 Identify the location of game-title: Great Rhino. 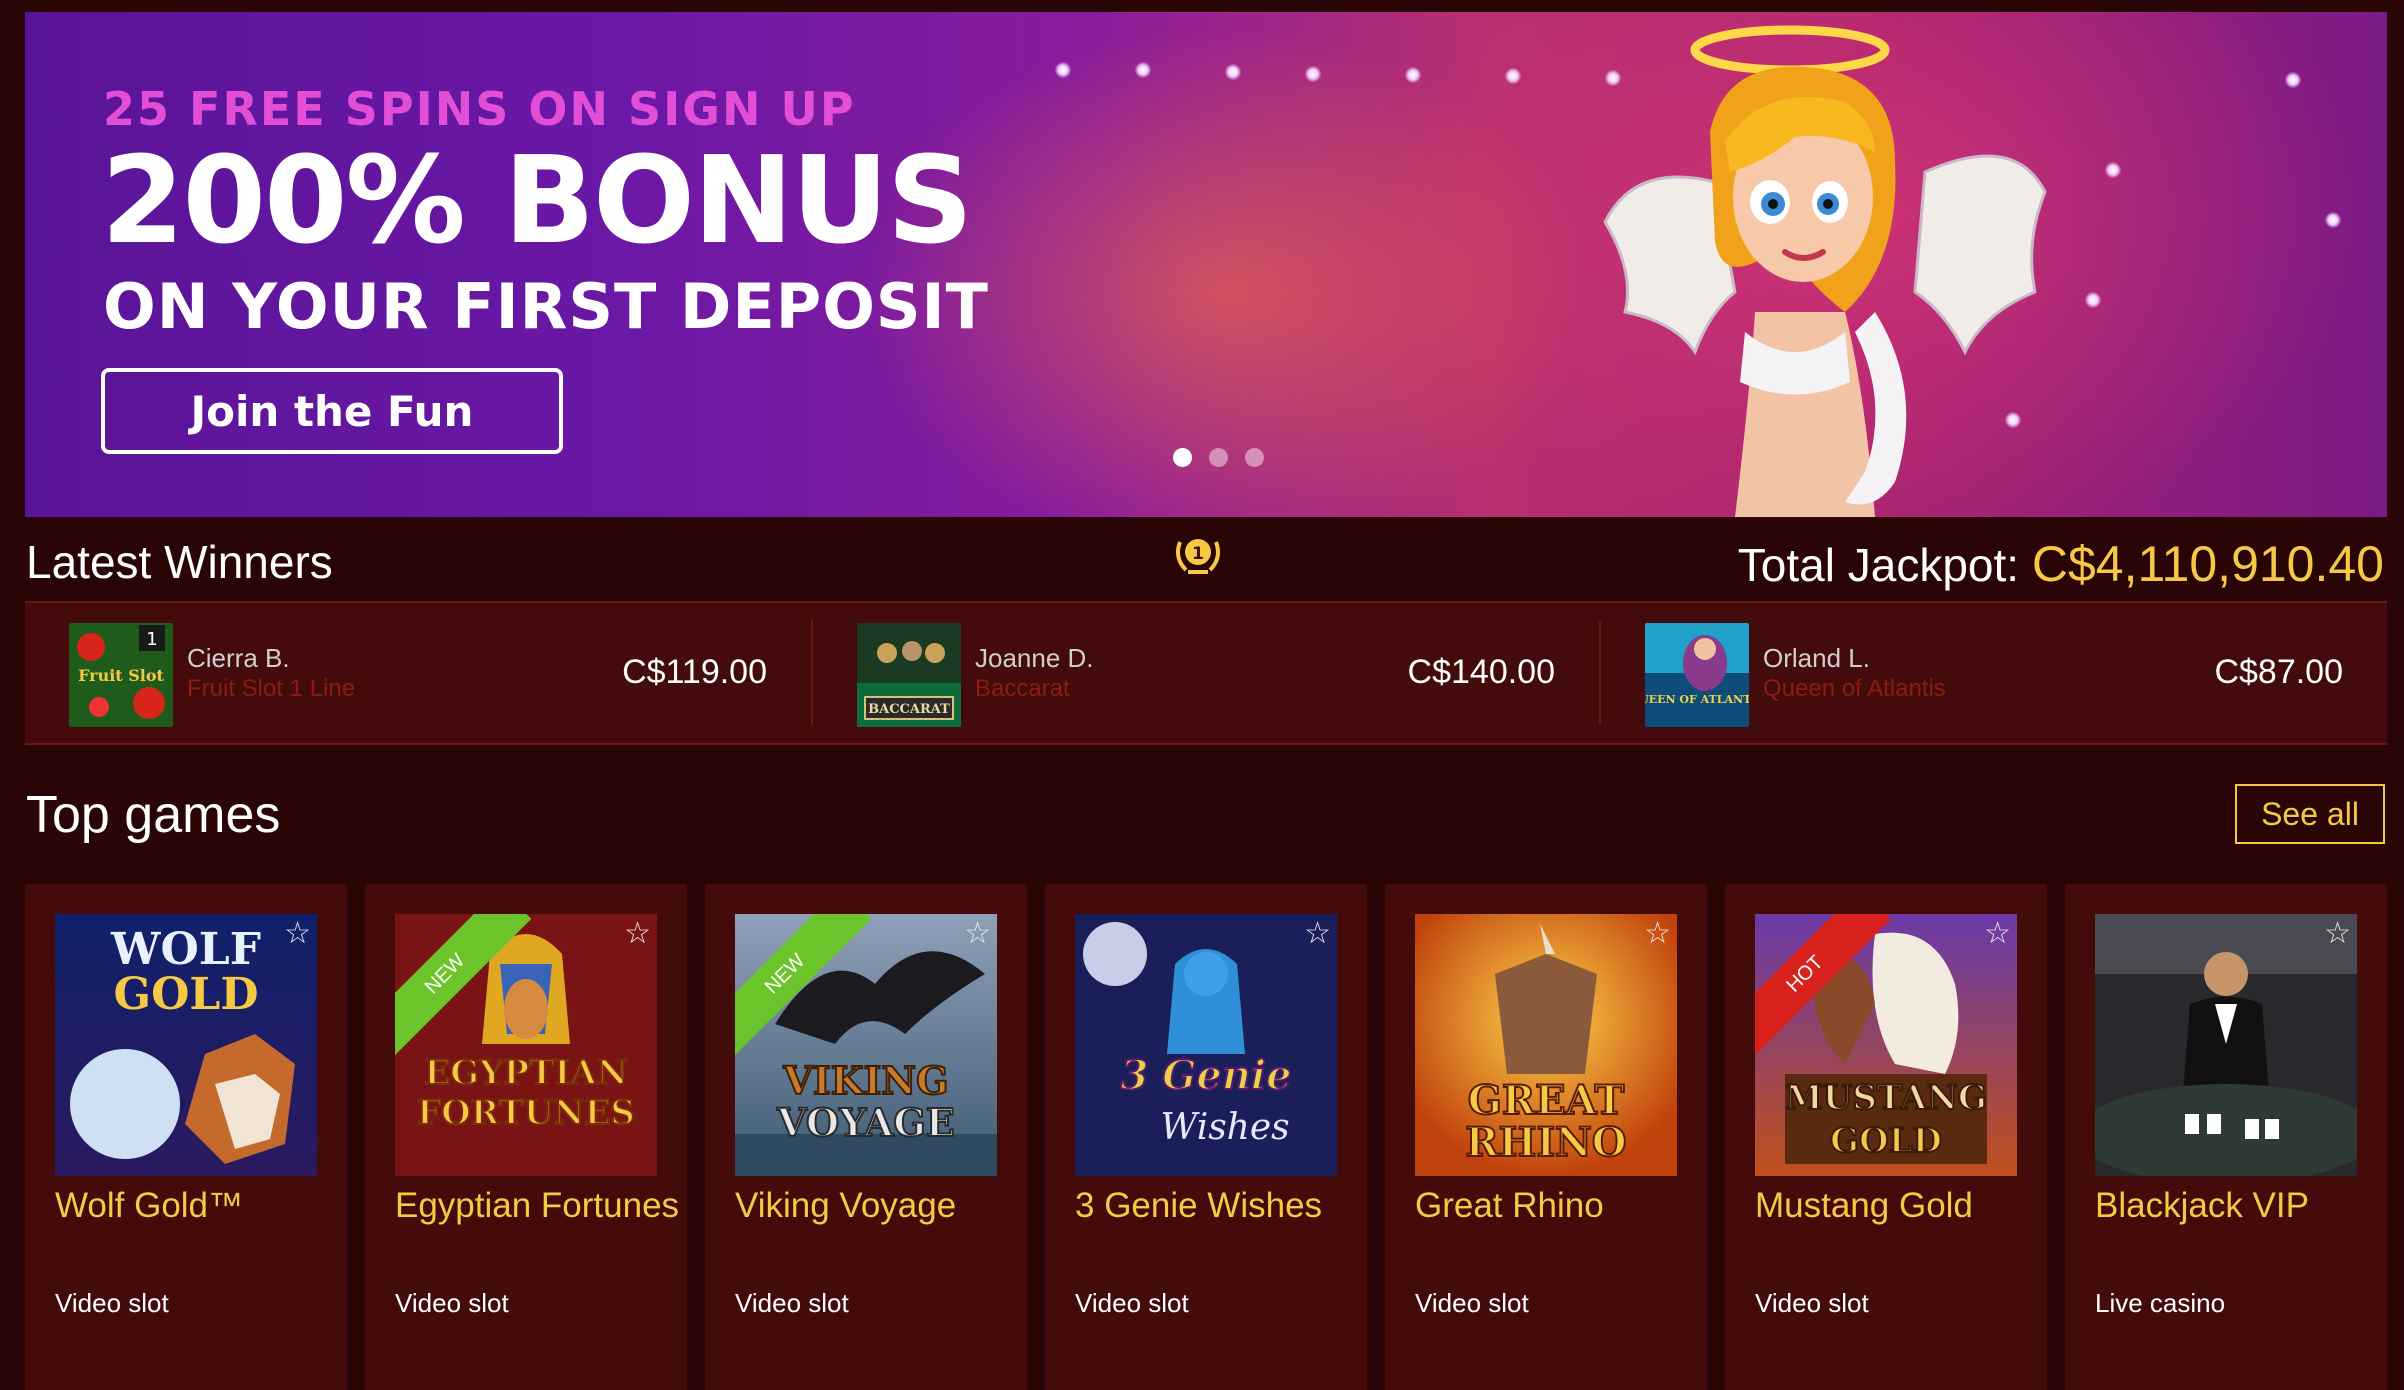
(1509, 1206).